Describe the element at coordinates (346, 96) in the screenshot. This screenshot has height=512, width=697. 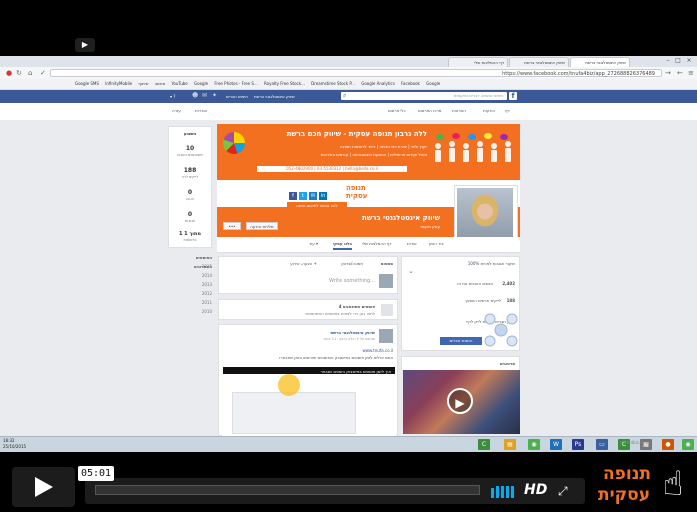
I see `search-icon: ⌕` at that location.